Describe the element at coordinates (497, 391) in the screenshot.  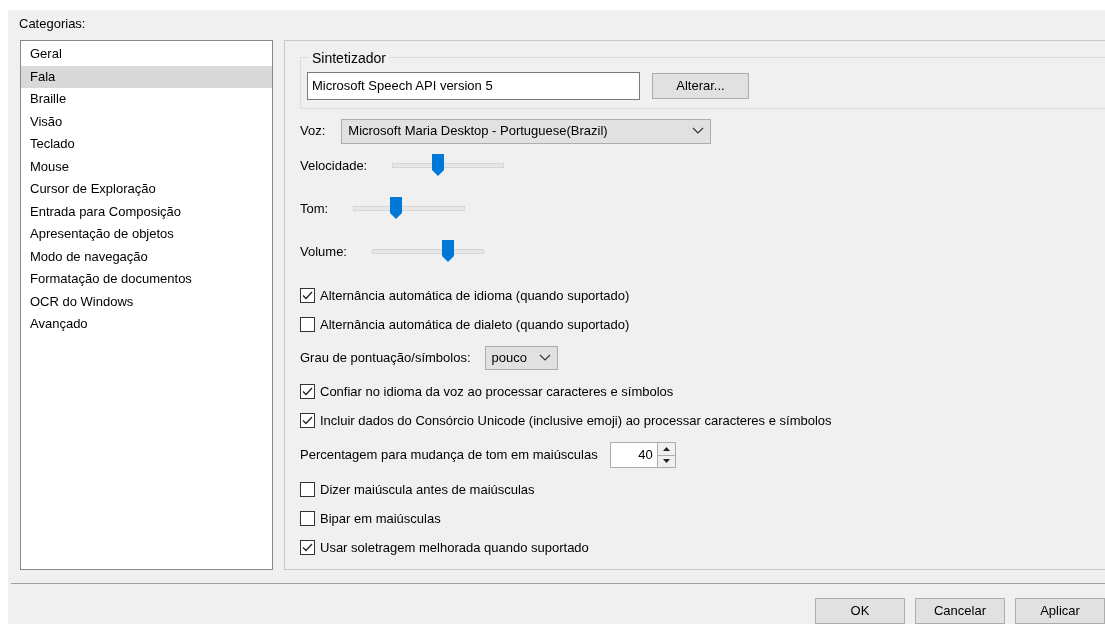
I see `checkbox-label: Confiar no idioma da voz ao processar caracteres e símbolos` at that location.